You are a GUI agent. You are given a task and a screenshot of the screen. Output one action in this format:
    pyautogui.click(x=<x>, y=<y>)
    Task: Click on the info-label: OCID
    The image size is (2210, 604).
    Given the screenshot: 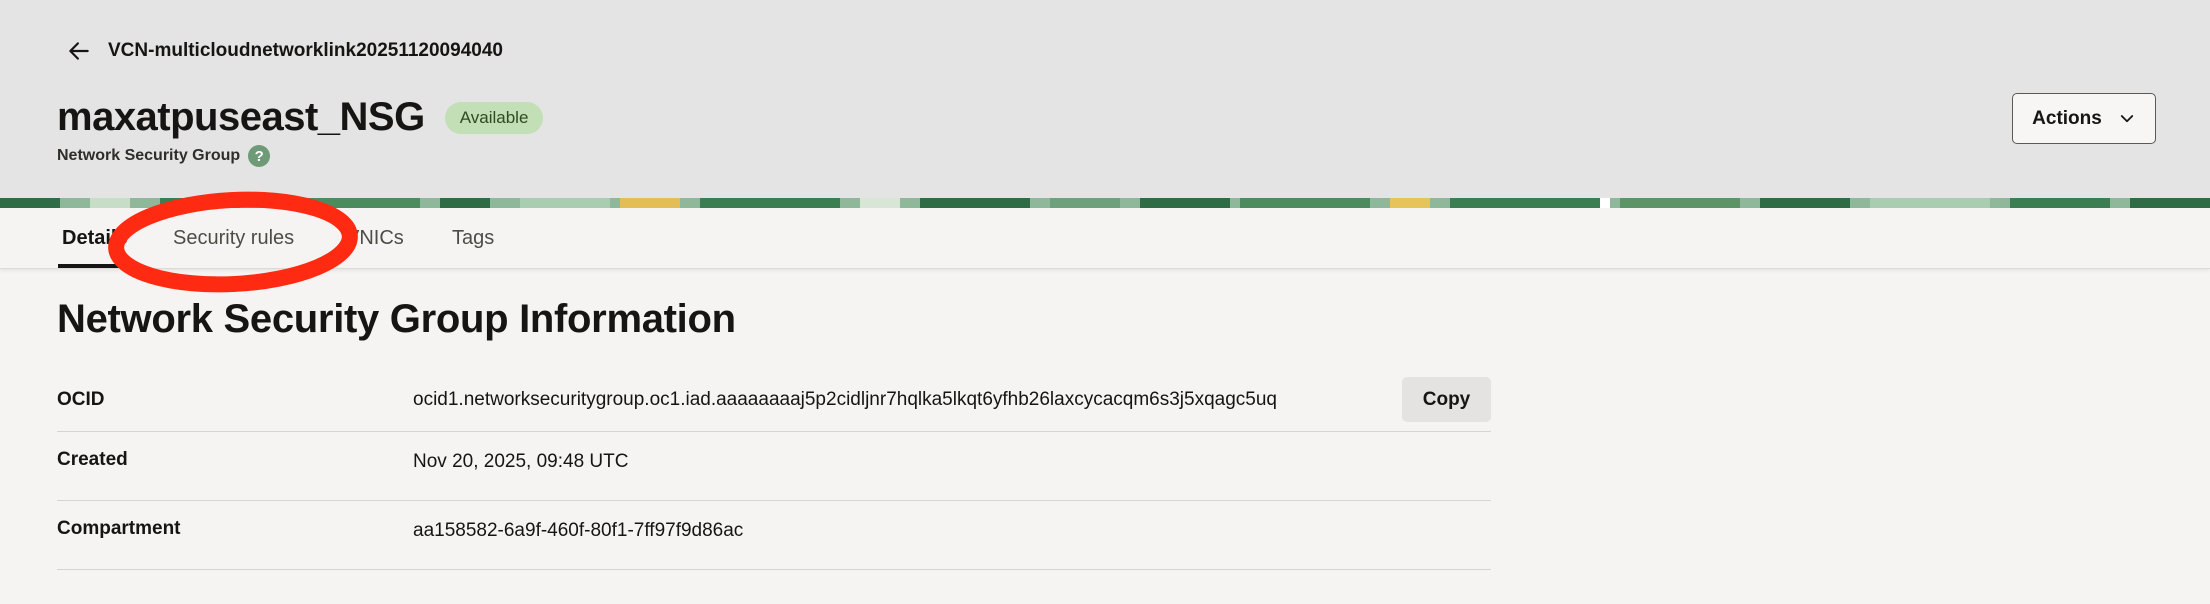 What is the action you would take?
    pyautogui.click(x=81, y=399)
    